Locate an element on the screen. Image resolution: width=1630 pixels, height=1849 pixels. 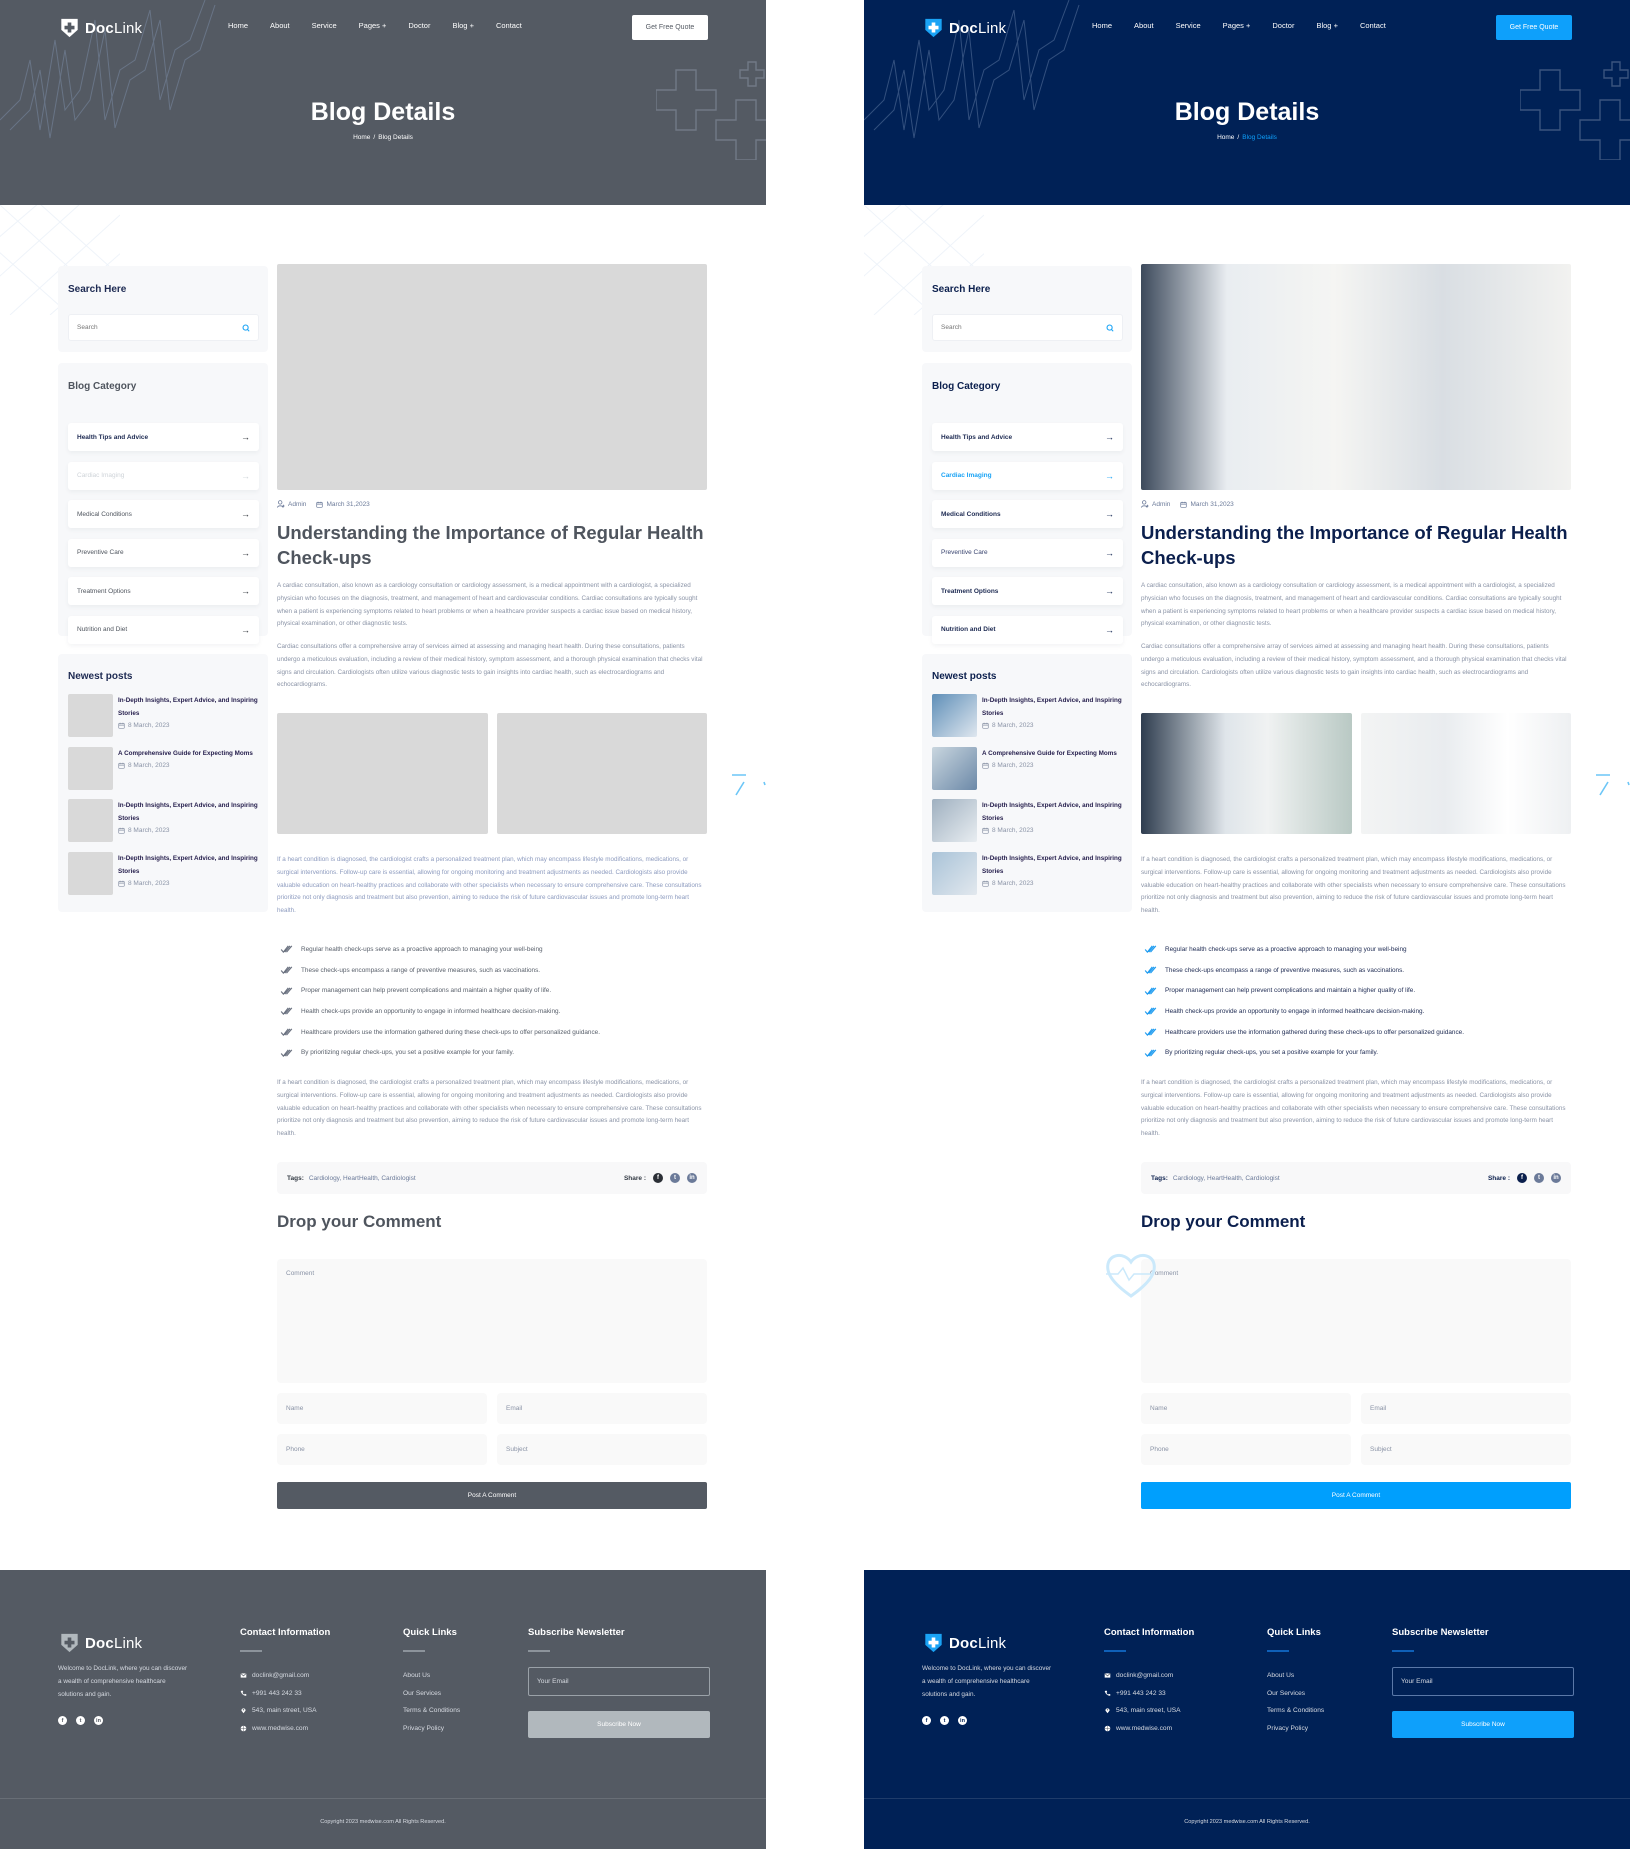
get-free-quote-button: Get Free Quote is located at coordinates (1534, 27).